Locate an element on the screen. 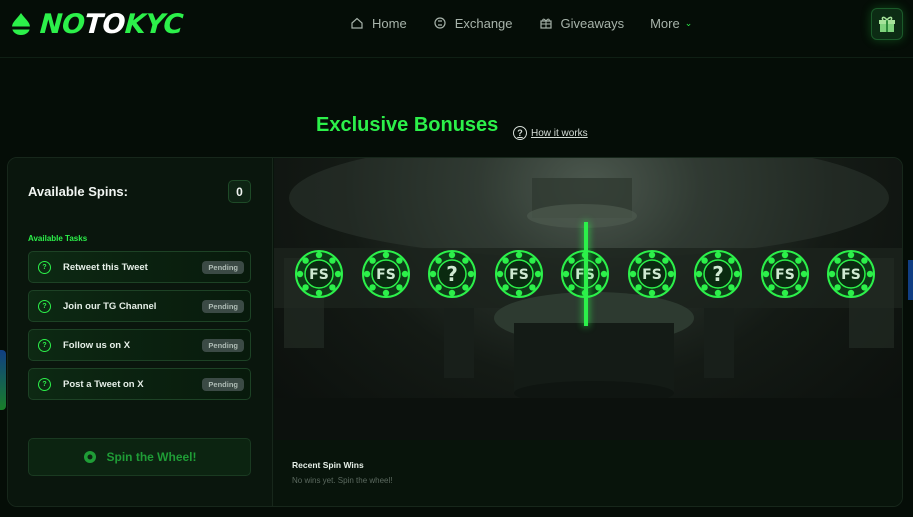  rewards-button is located at coordinates (887, 24).